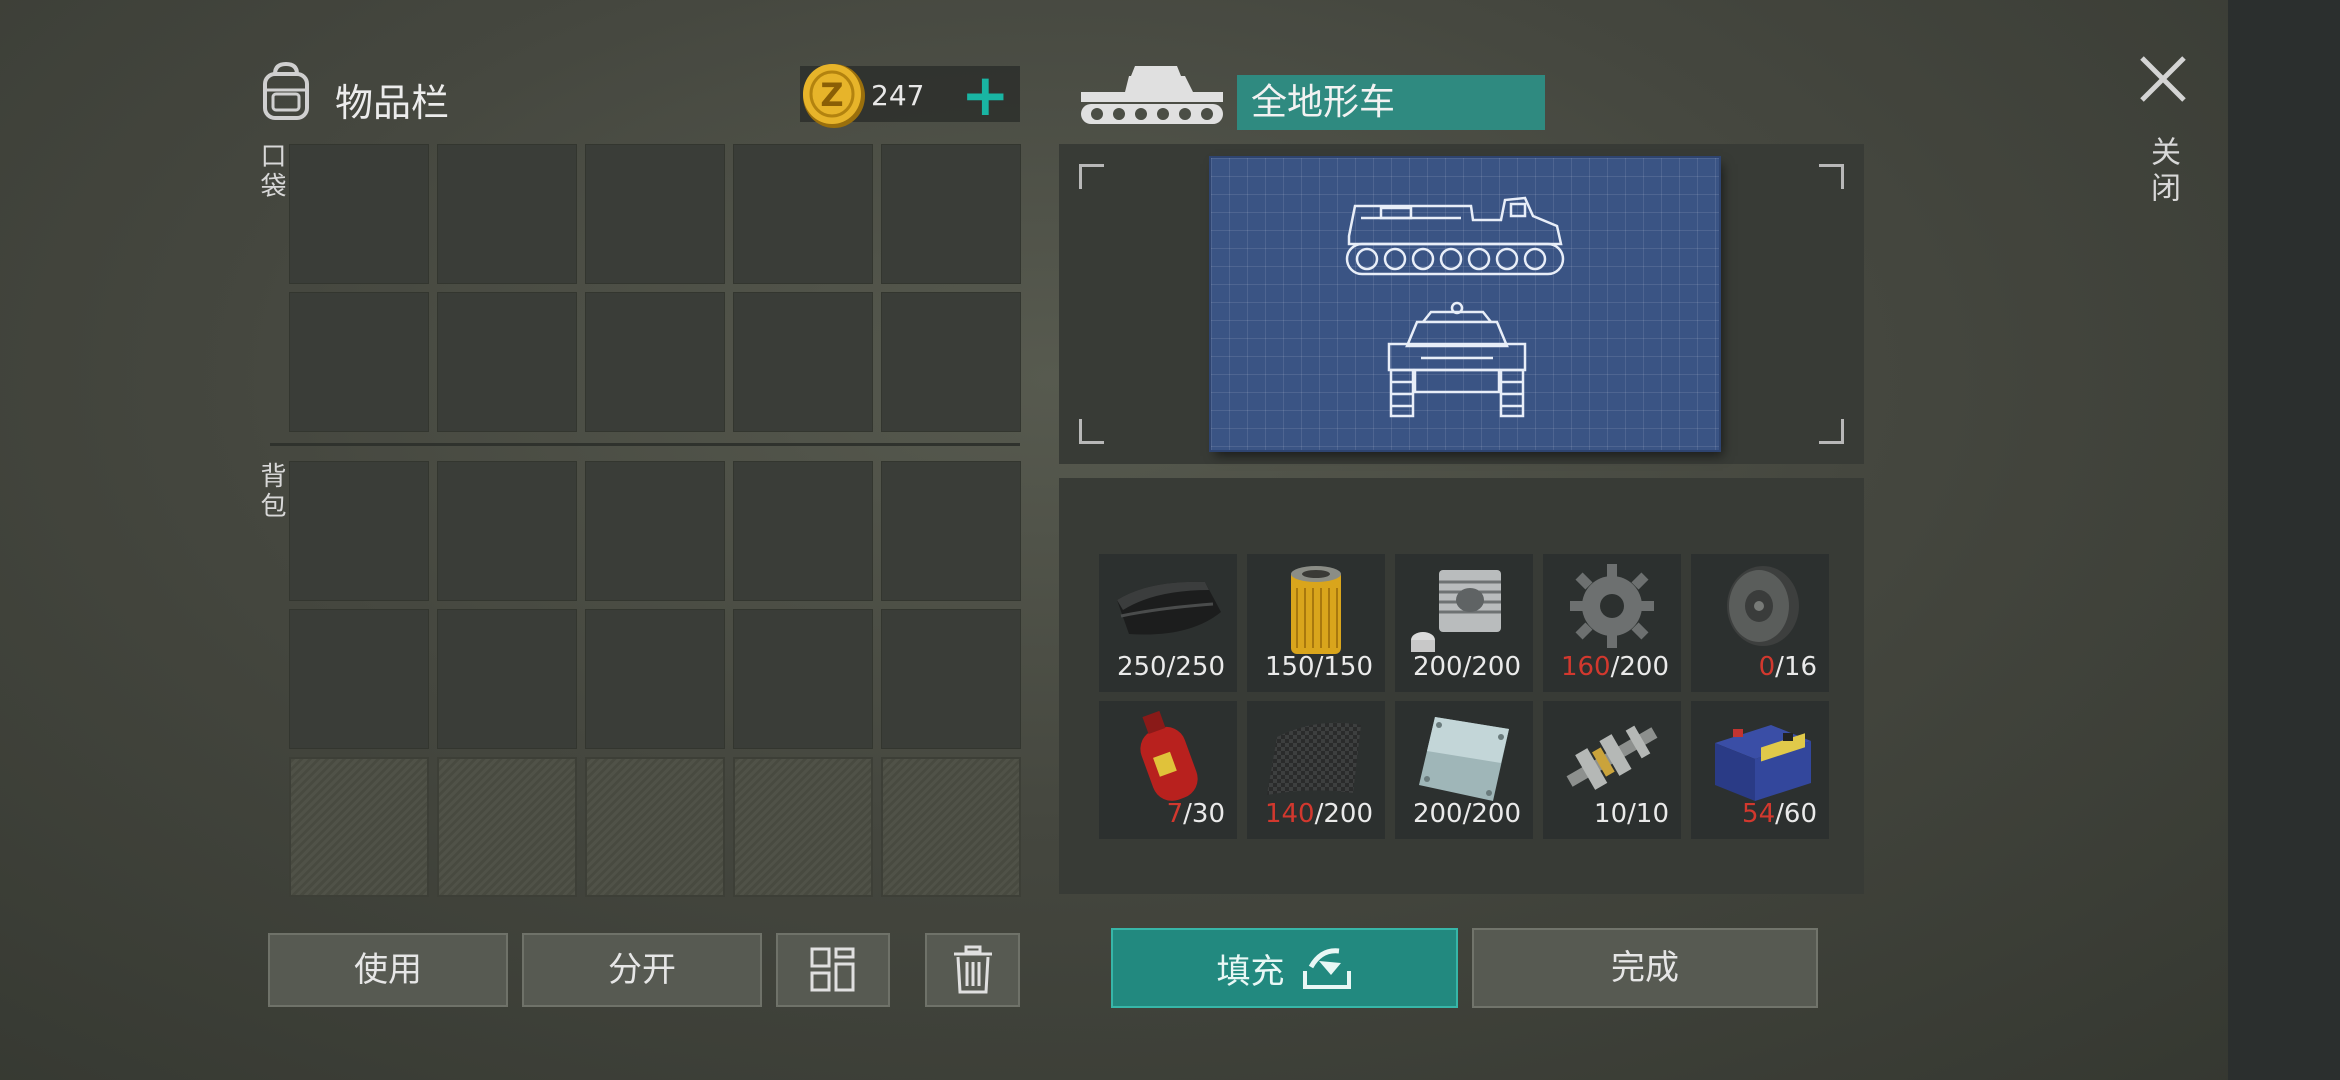 The height and width of the screenshot is (1080, 2340). What do you see at coordinates (1585, 667) in the screenshot?
I see `material-have: 160` at bounding box center [1585, 667].